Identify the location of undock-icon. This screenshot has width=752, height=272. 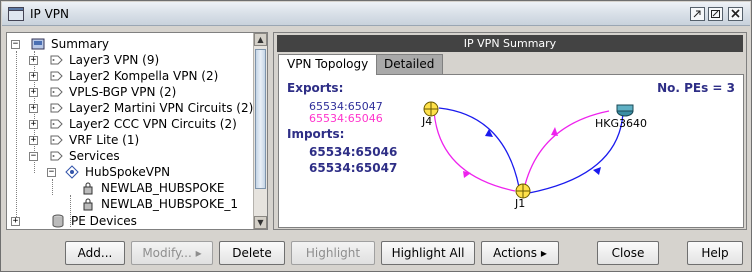
(697, 14).